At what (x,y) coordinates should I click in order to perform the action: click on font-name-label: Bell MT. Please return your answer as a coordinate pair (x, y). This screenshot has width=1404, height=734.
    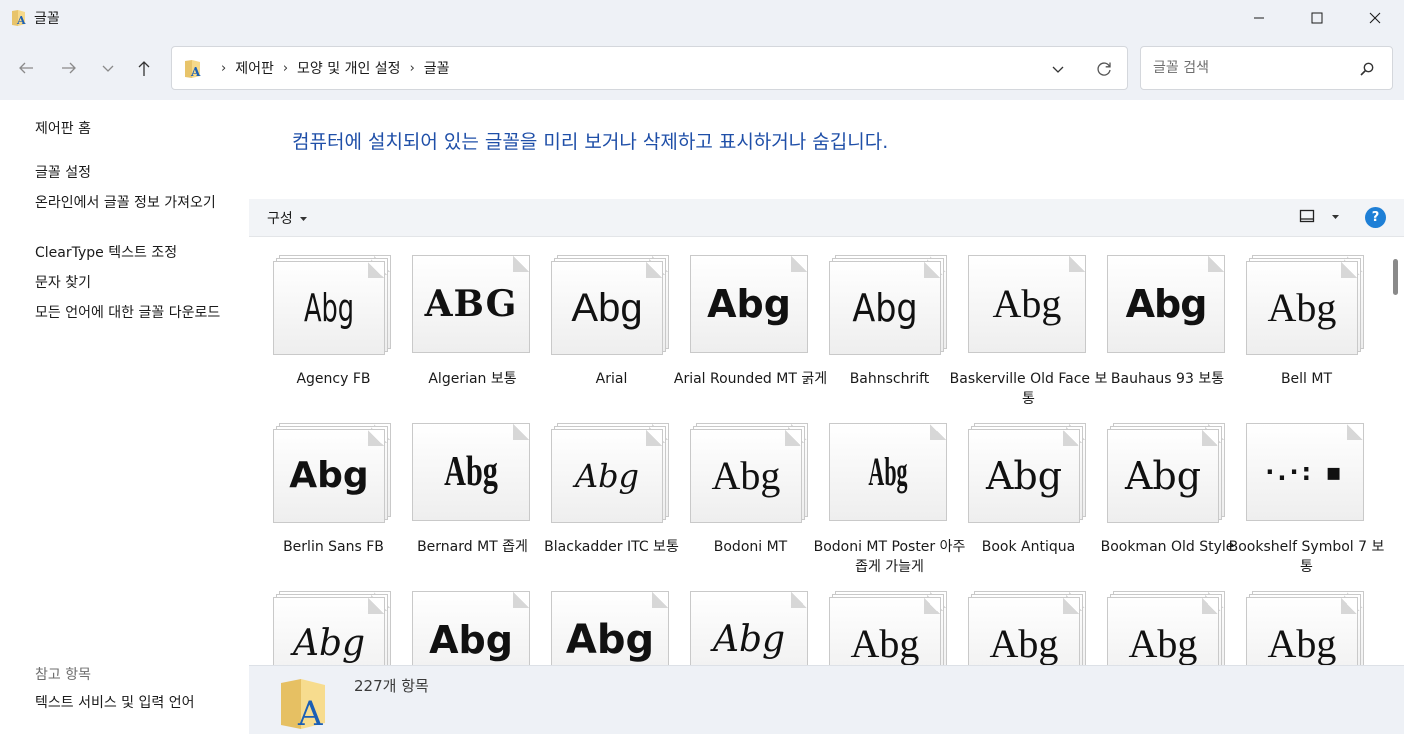
    Looking at the image, I should click on (1306, 379).